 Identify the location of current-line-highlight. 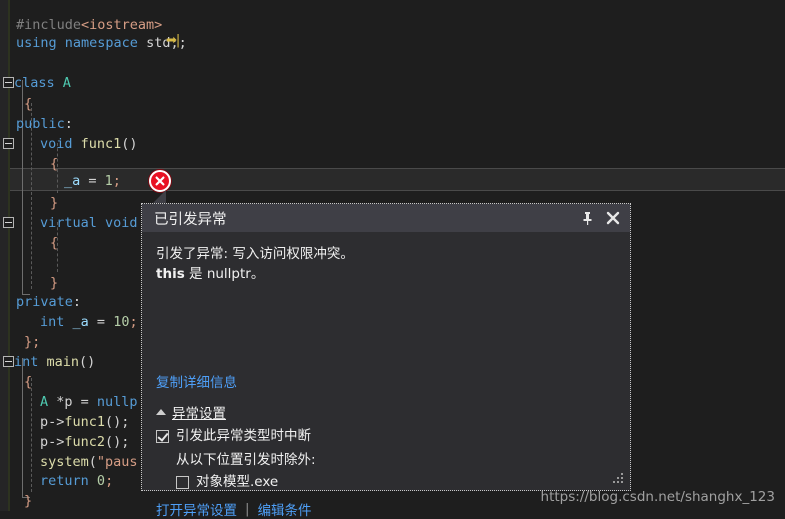
(397, 179).